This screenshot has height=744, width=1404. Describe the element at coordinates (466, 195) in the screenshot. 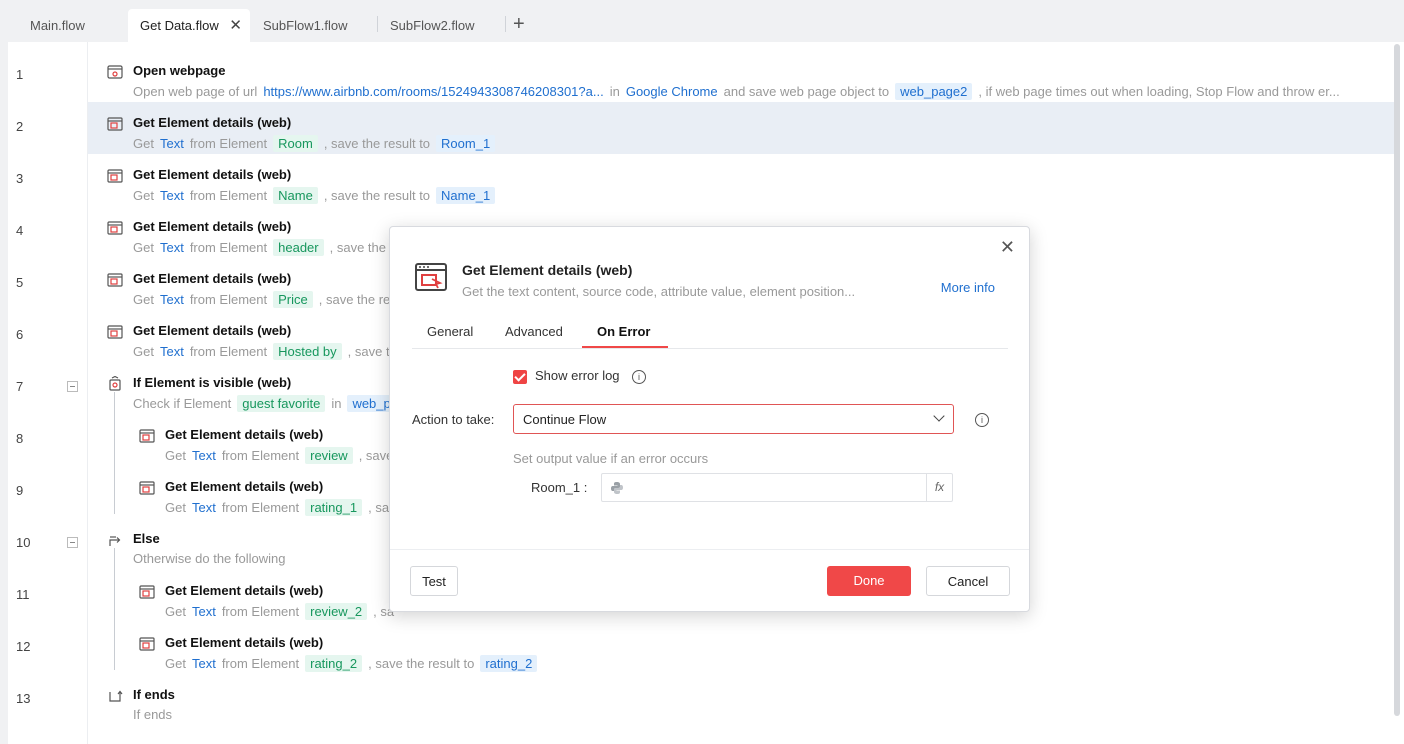

I see `variable-tag: Name_1` at that location.